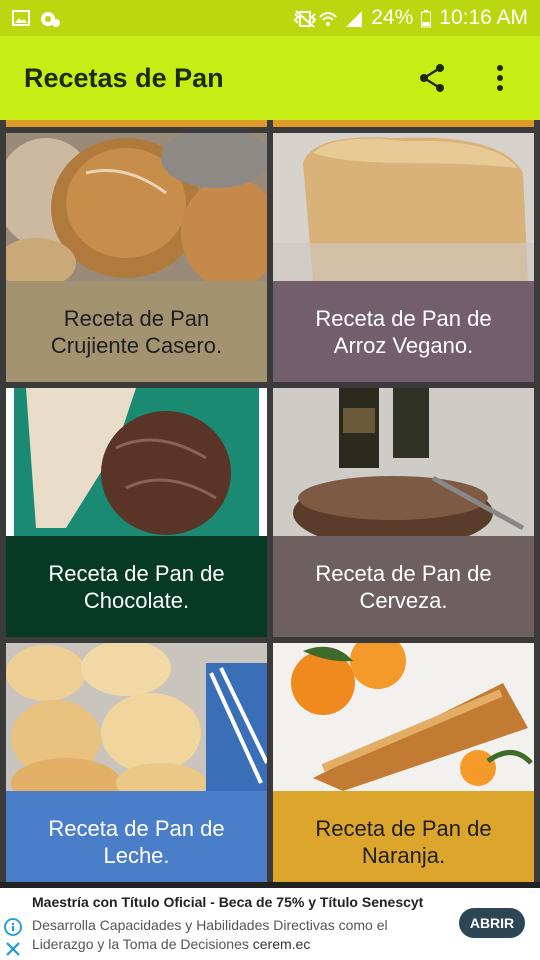  I want to click on share-icon, so click(432, 78).